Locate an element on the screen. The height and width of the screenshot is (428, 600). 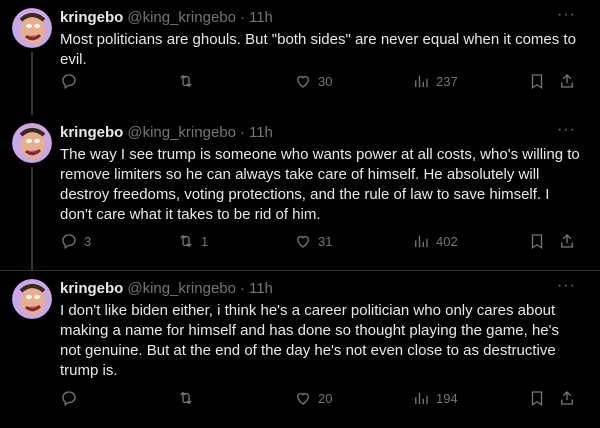
retweet-button: 1 is located at coordinates (192, 241).